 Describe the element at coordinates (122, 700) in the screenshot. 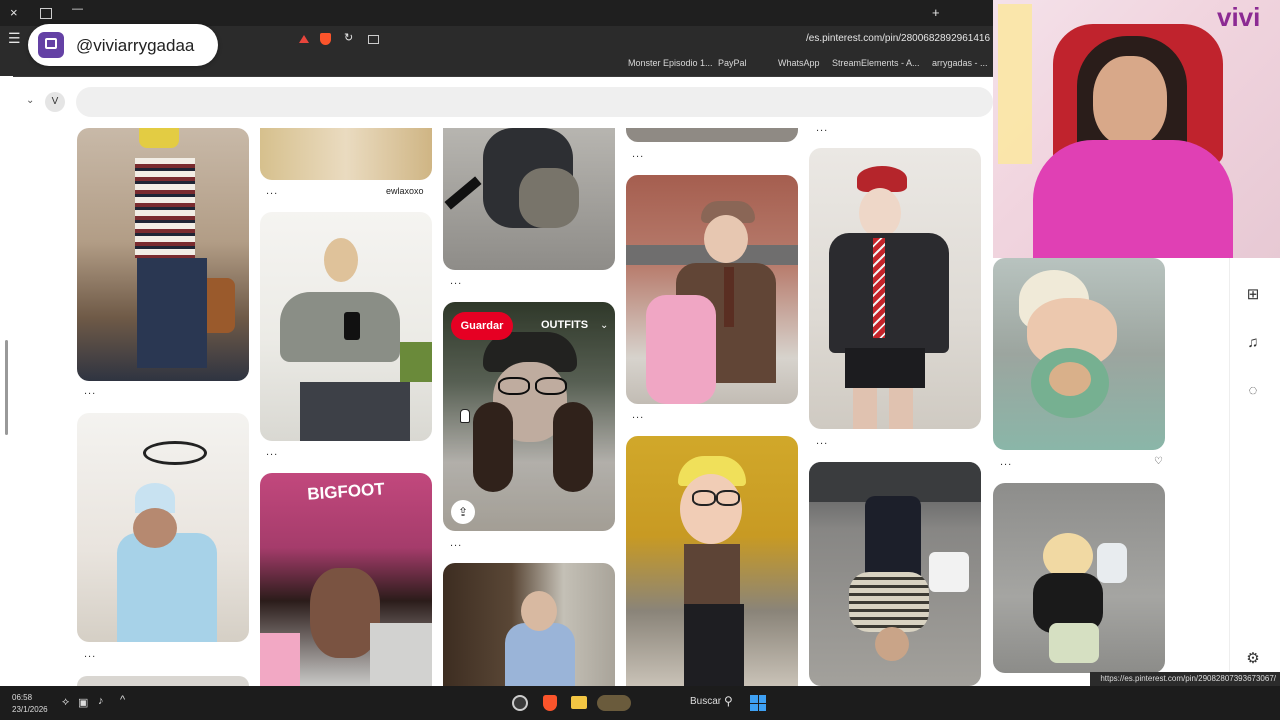

I see `chevron-up-icon: ^` at that location.